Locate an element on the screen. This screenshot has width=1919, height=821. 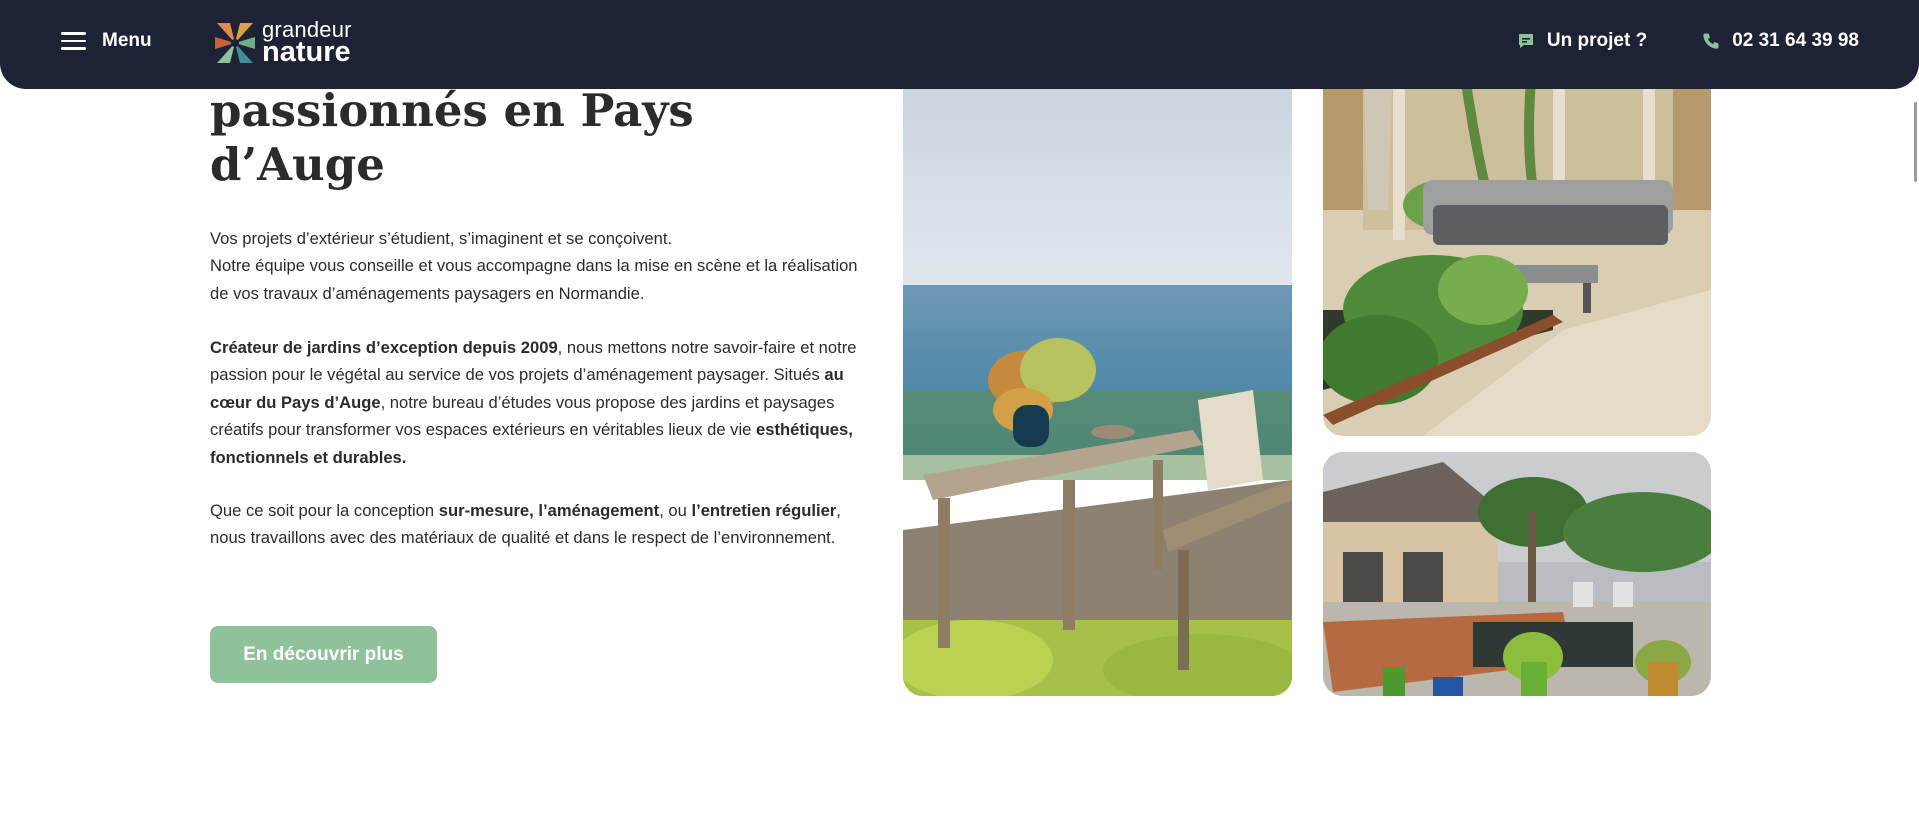
page-scrollbar is located at coordinates (1915, 142).